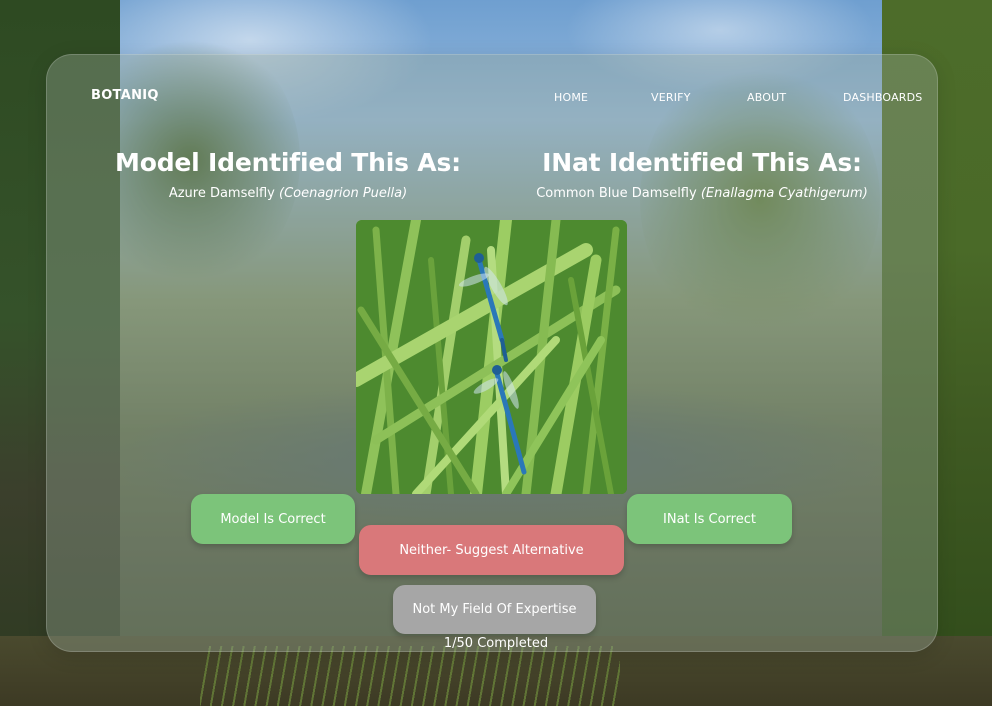 The image size is (992, 706). What do you see at coordinates (618, 193) in the screenshot?
I see `inat-common-name: Common Blue Damselfly` at bounding box center [618, 193].